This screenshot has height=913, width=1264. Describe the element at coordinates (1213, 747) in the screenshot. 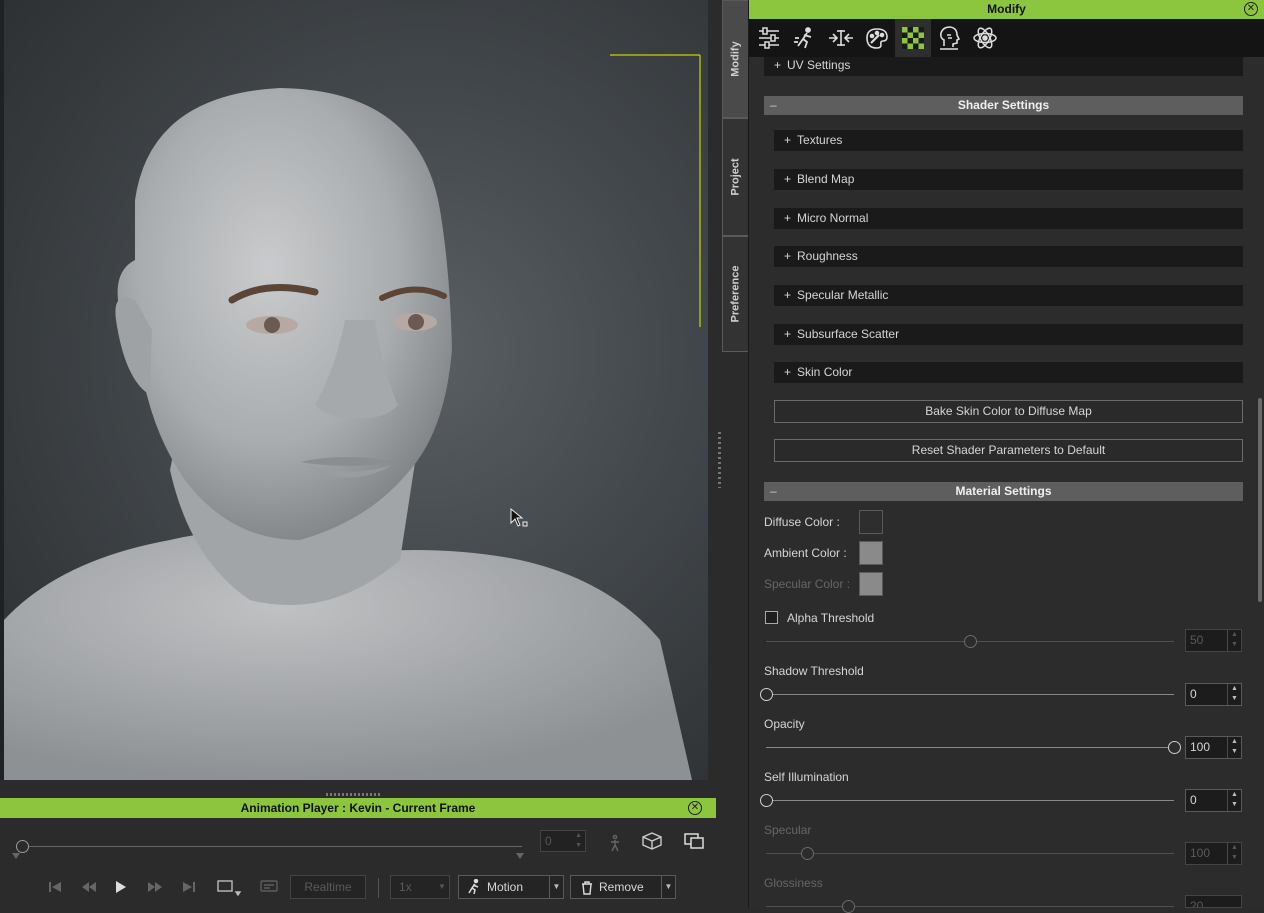

I see `opacity-input: 100 ▲ ▼` at that location.